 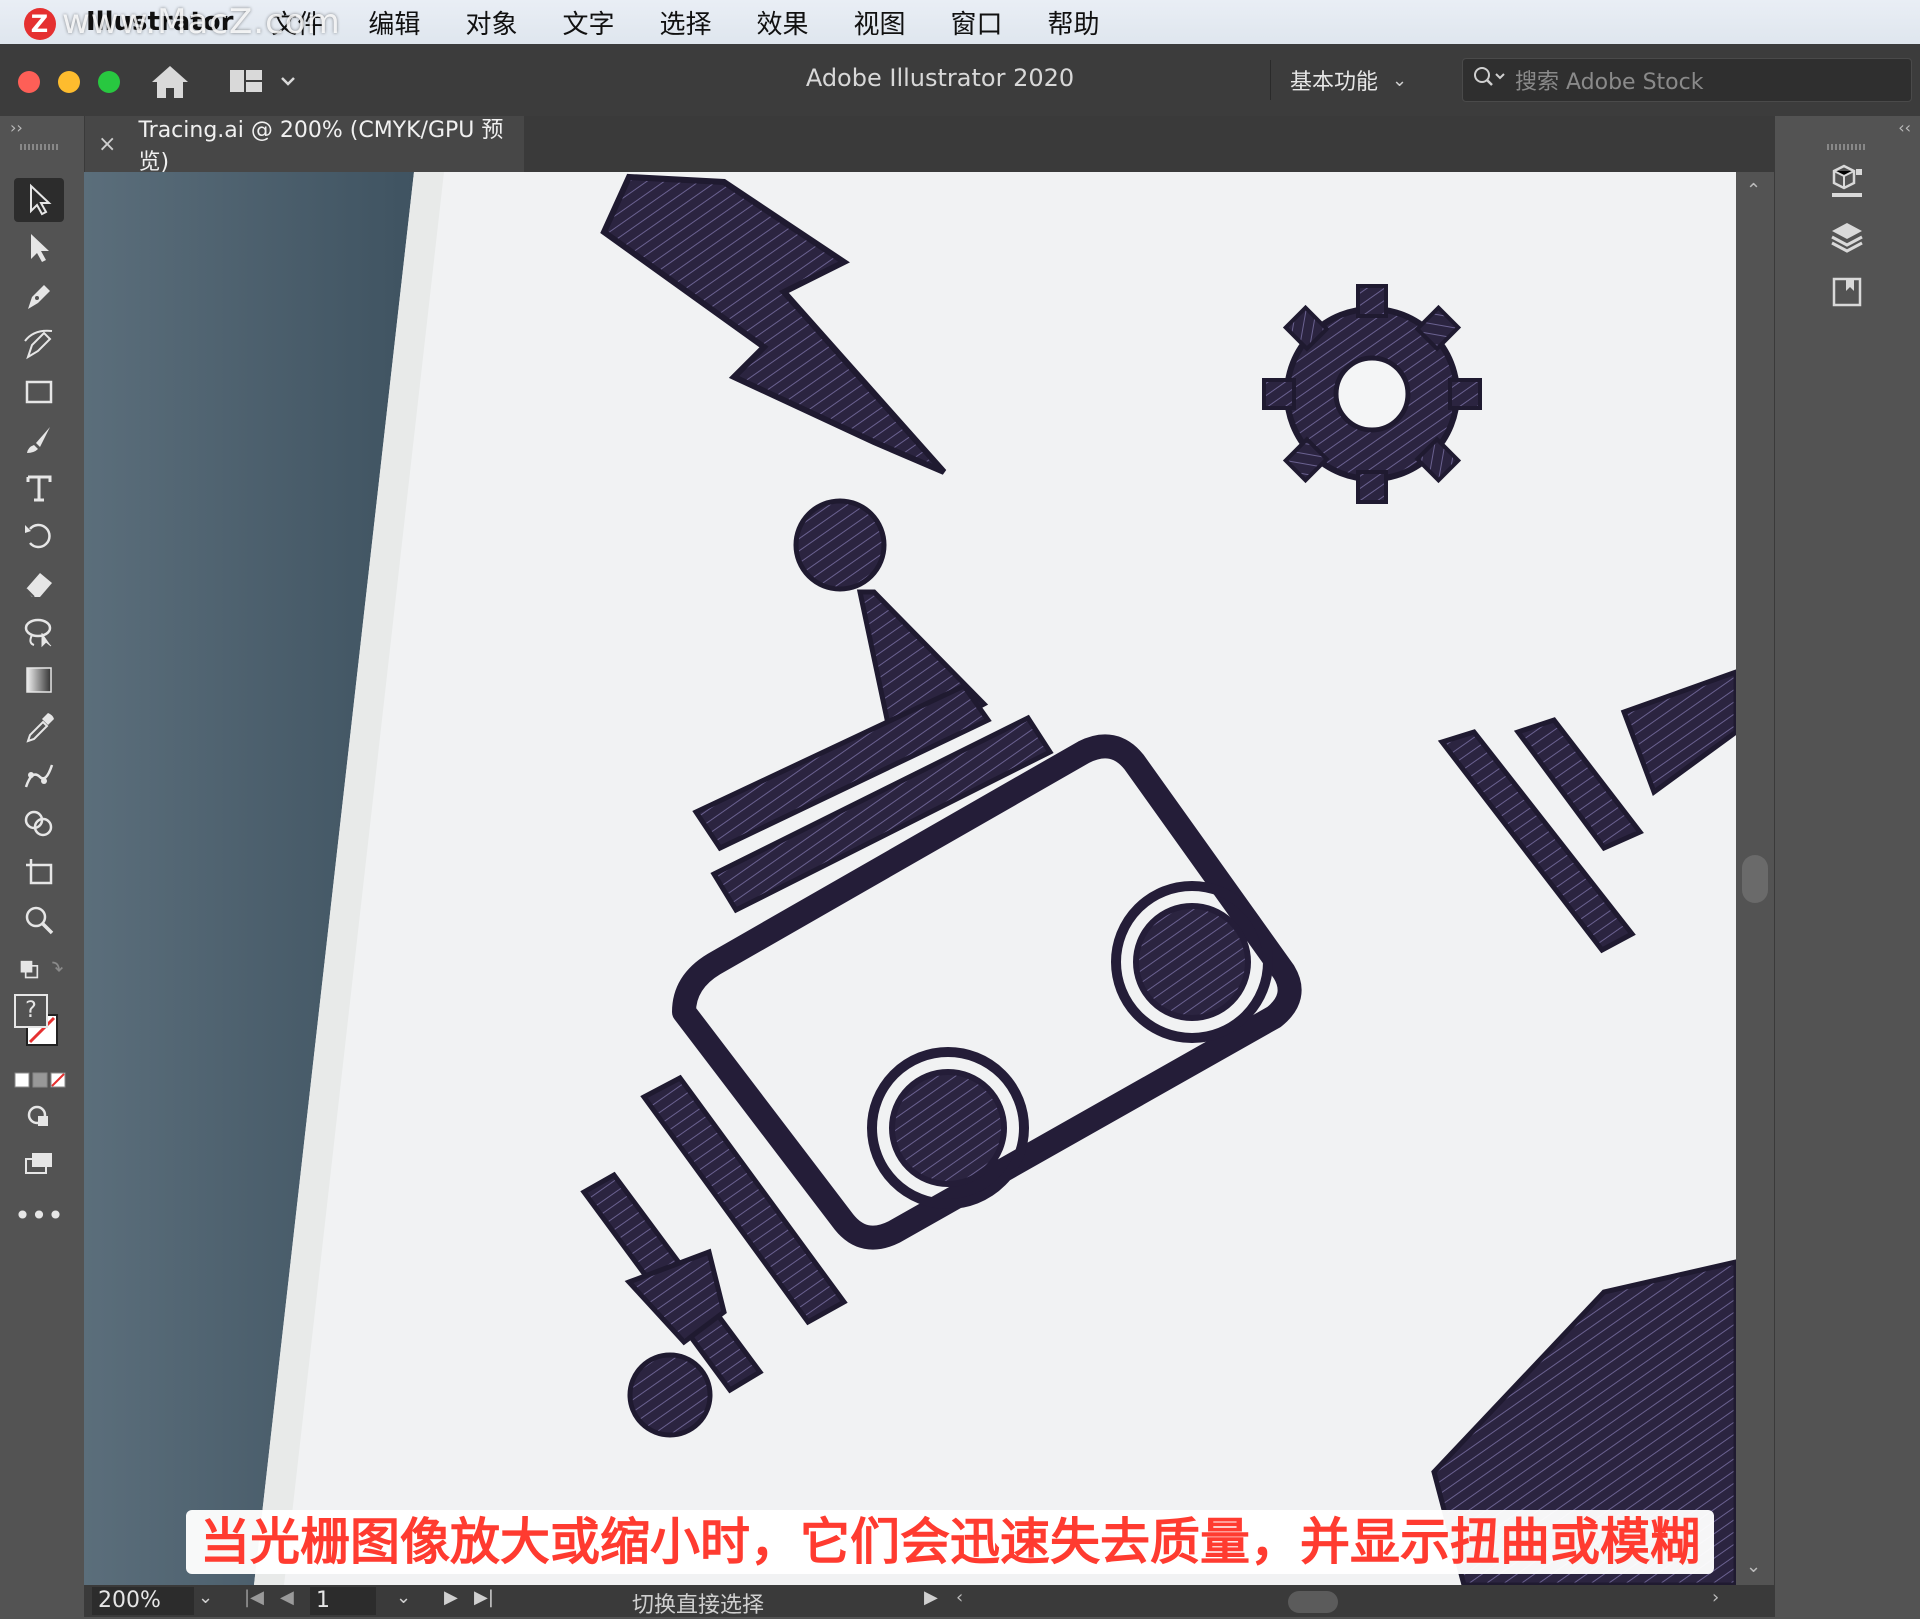 I want to click on selection-tool-icon, so click(x=39, y=200).